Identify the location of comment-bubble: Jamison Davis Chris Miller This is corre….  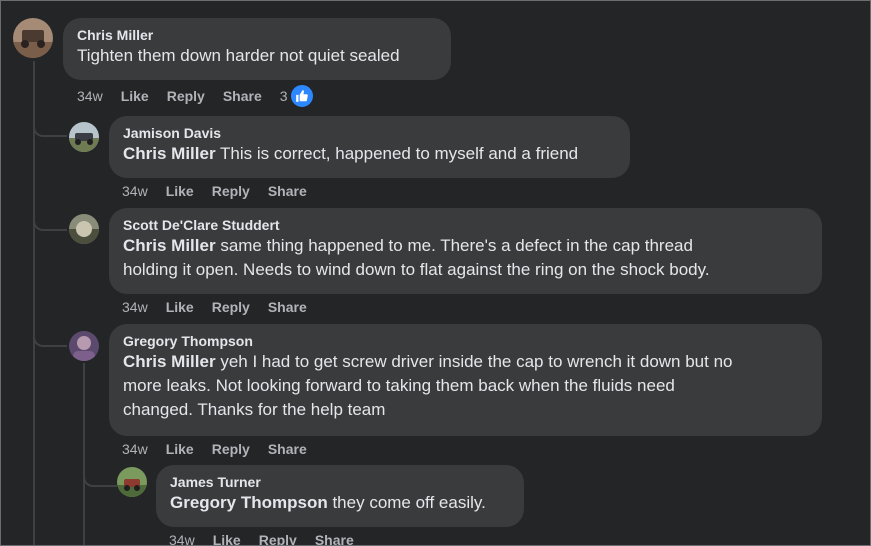
(369, 147).